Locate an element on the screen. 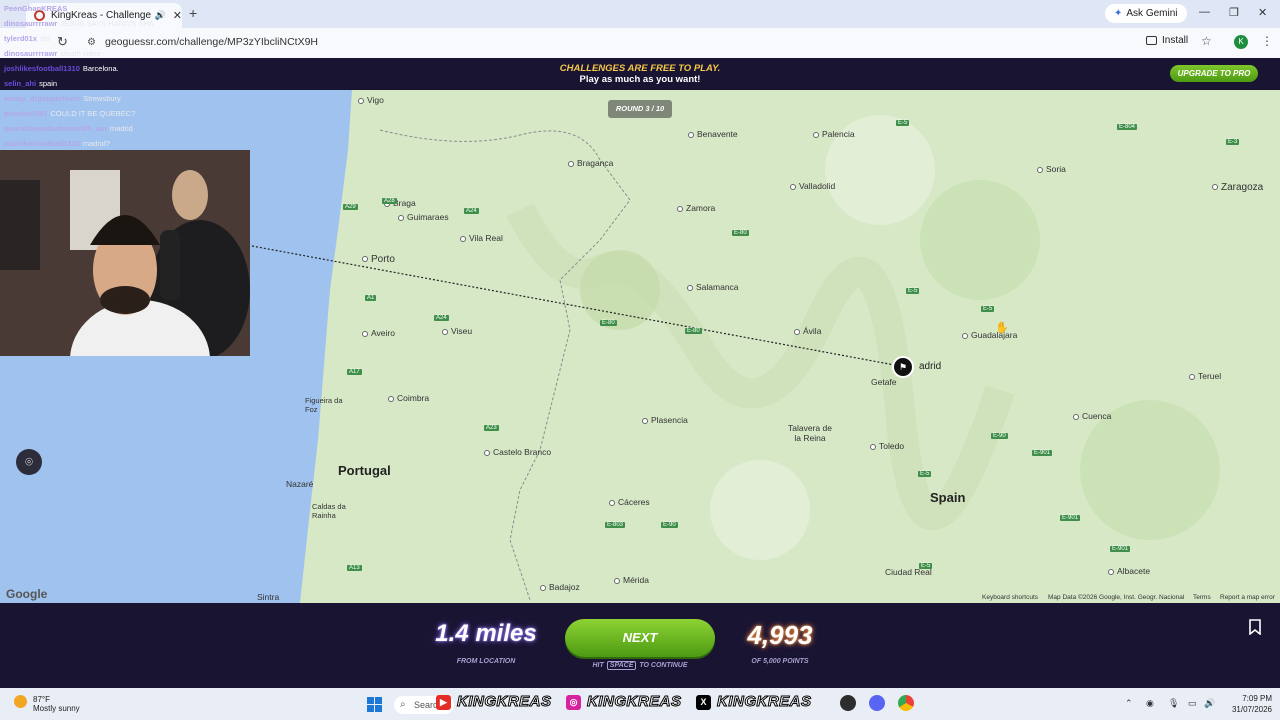  score-label: OF 5,000 POINTS is located at coordinates (780, 661).